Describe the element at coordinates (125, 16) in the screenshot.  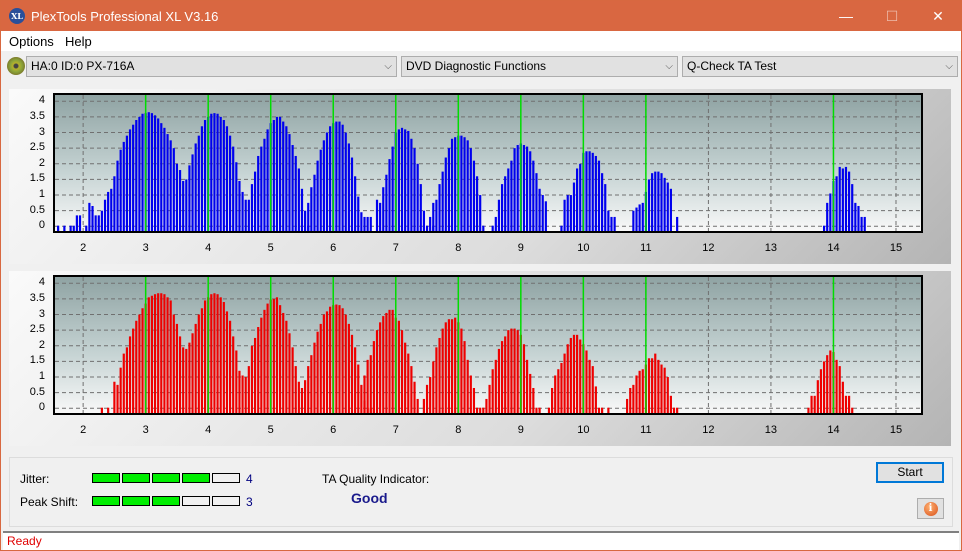
I see `window-title: PlexTools Professional XL V3.16` at that location.